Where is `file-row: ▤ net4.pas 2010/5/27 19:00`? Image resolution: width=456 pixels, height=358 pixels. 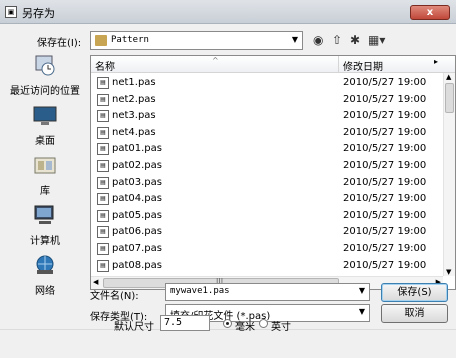 file-row: ▤ net4.pas 2010/5/27 19:00 is located at coordinates (267, 133).